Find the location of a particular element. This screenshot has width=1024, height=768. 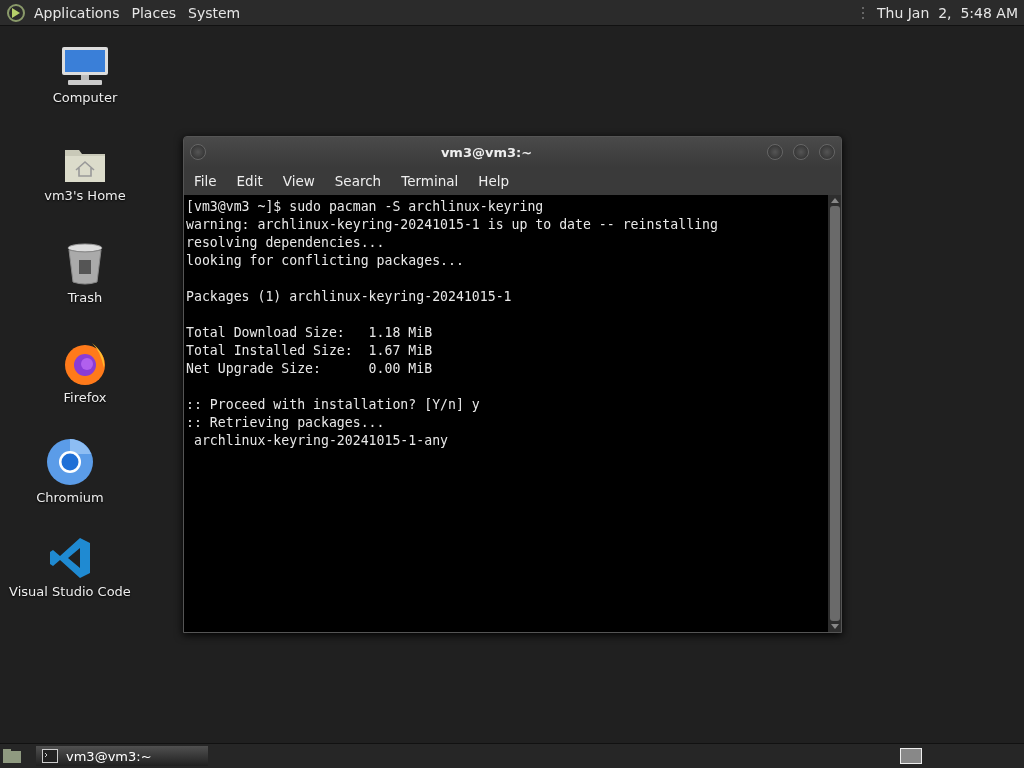

menu-item: Search is located at coordinates (358, 181).